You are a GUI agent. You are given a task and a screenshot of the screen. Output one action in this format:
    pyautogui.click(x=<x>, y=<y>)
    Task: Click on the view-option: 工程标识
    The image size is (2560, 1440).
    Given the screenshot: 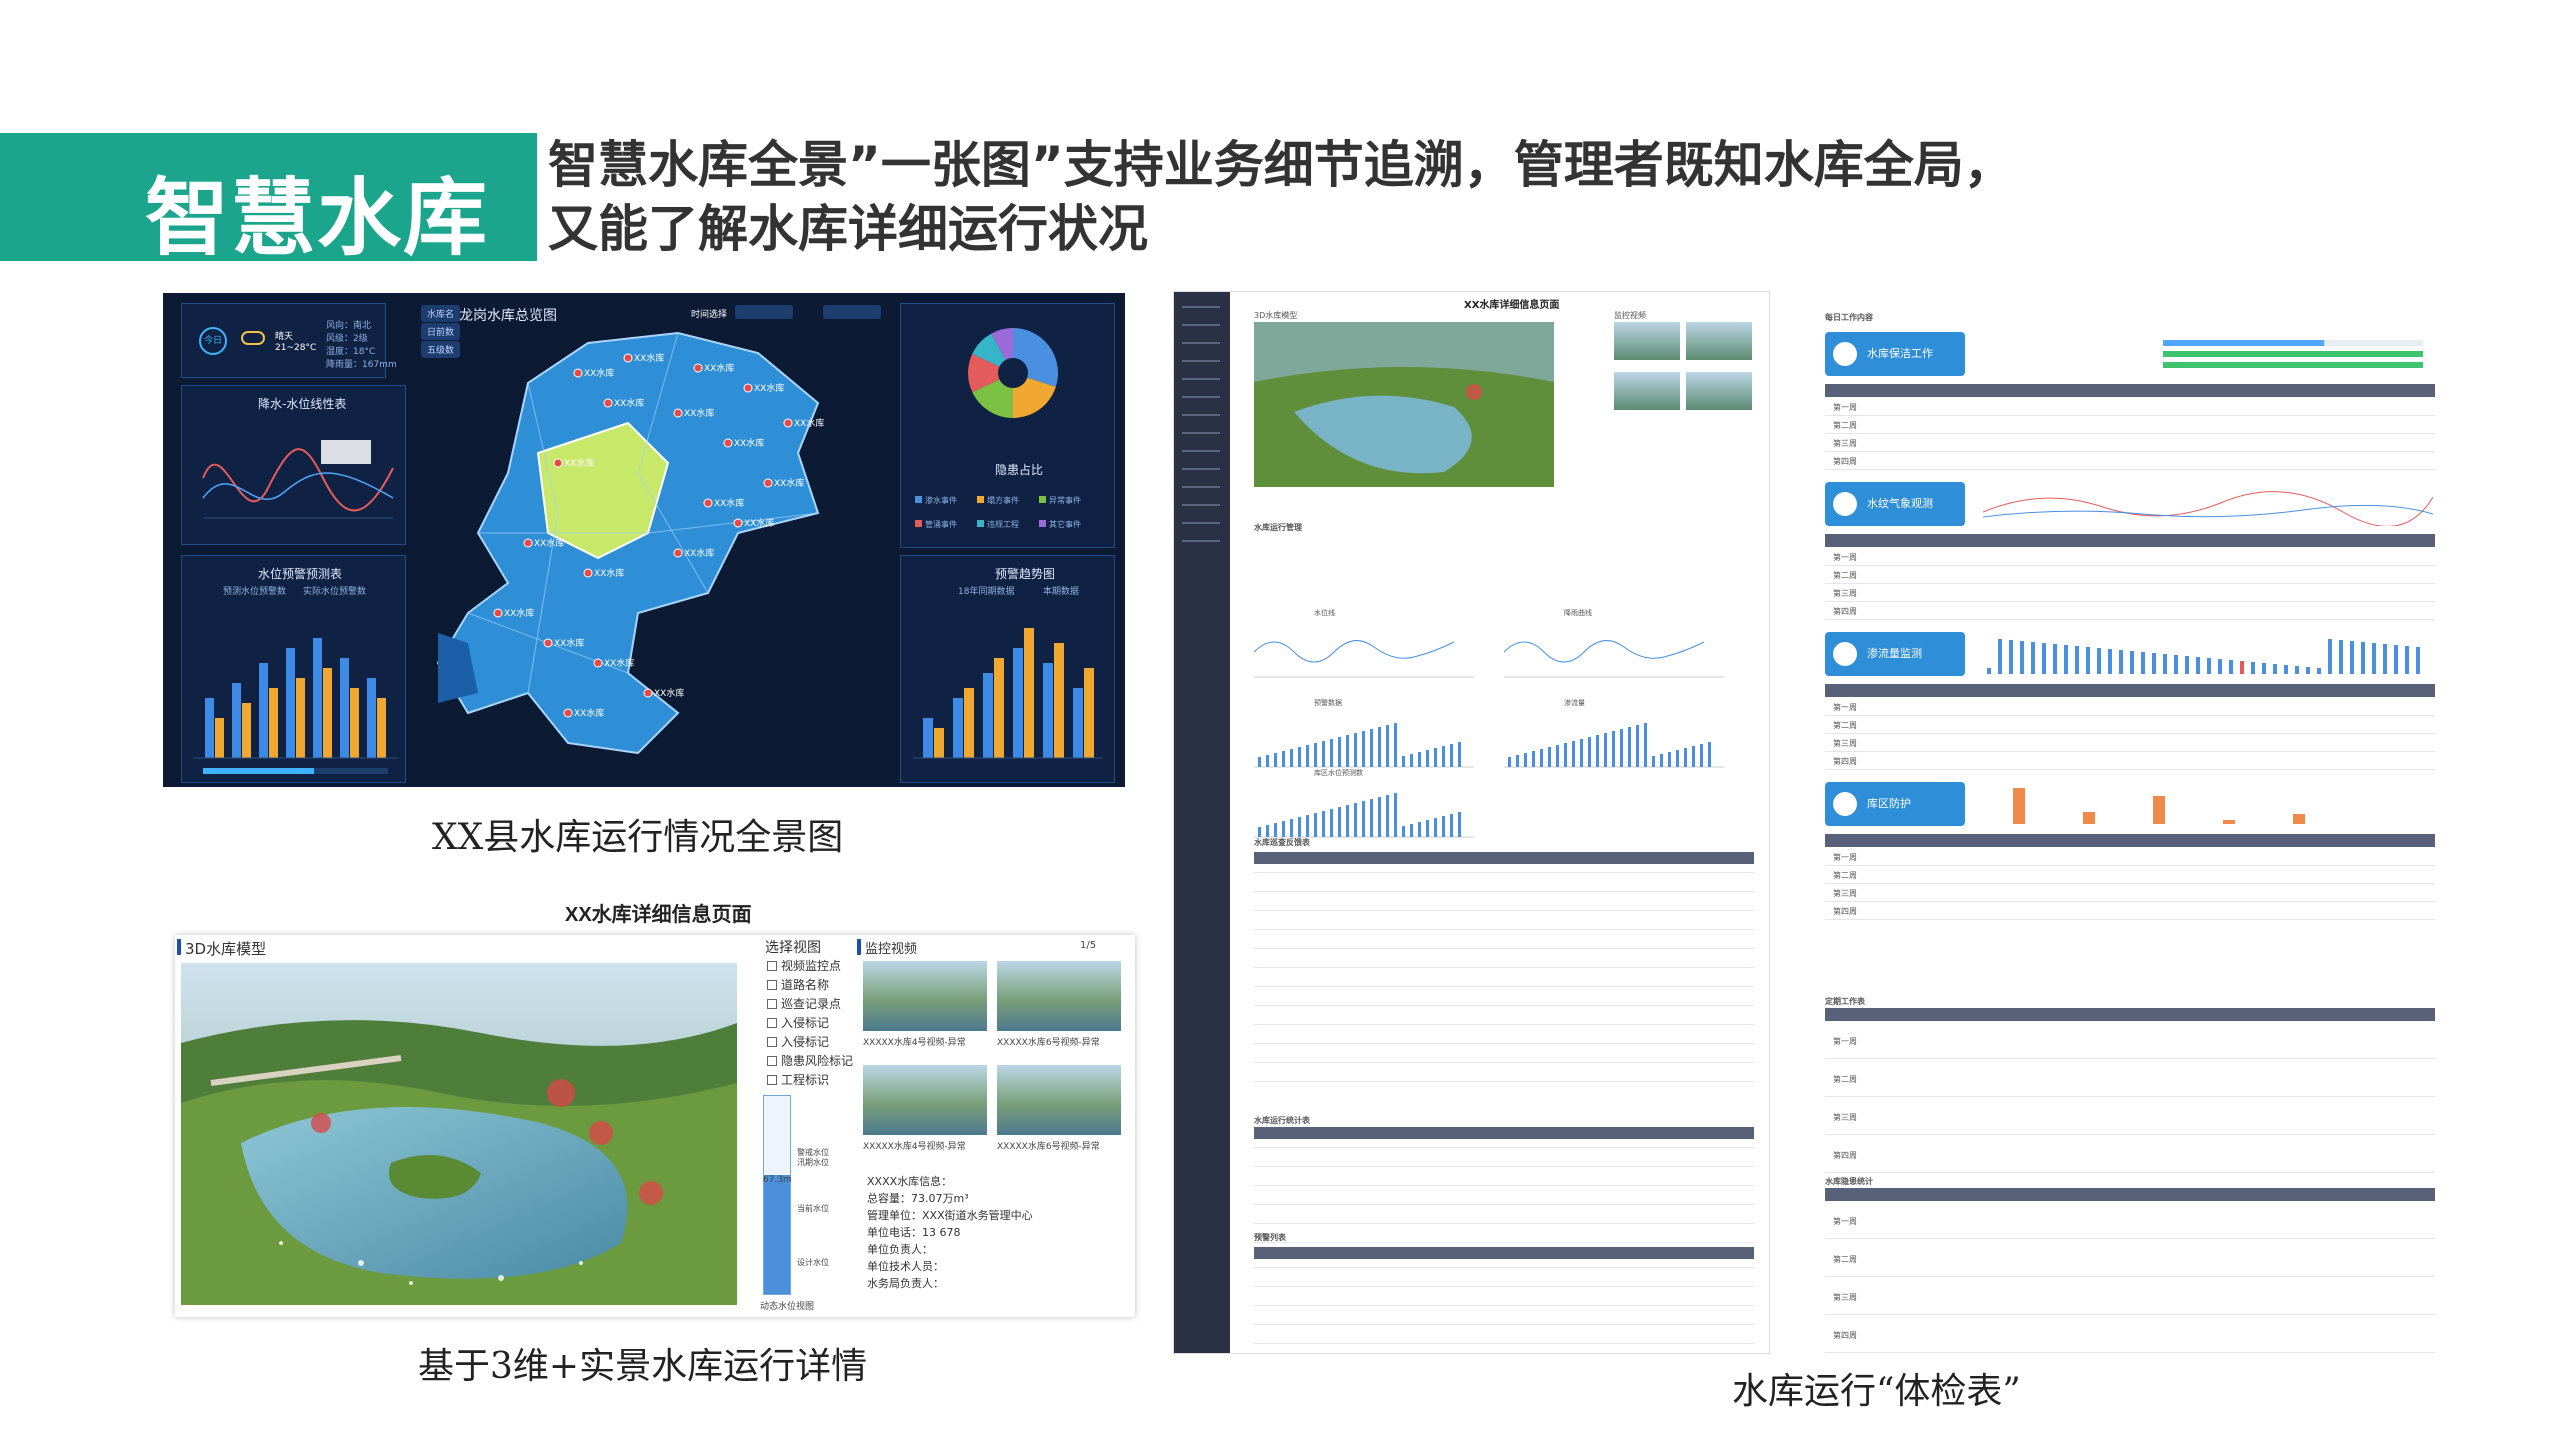 What is the action you would take?
    pyautogui.click(x=798, y=1079)
    